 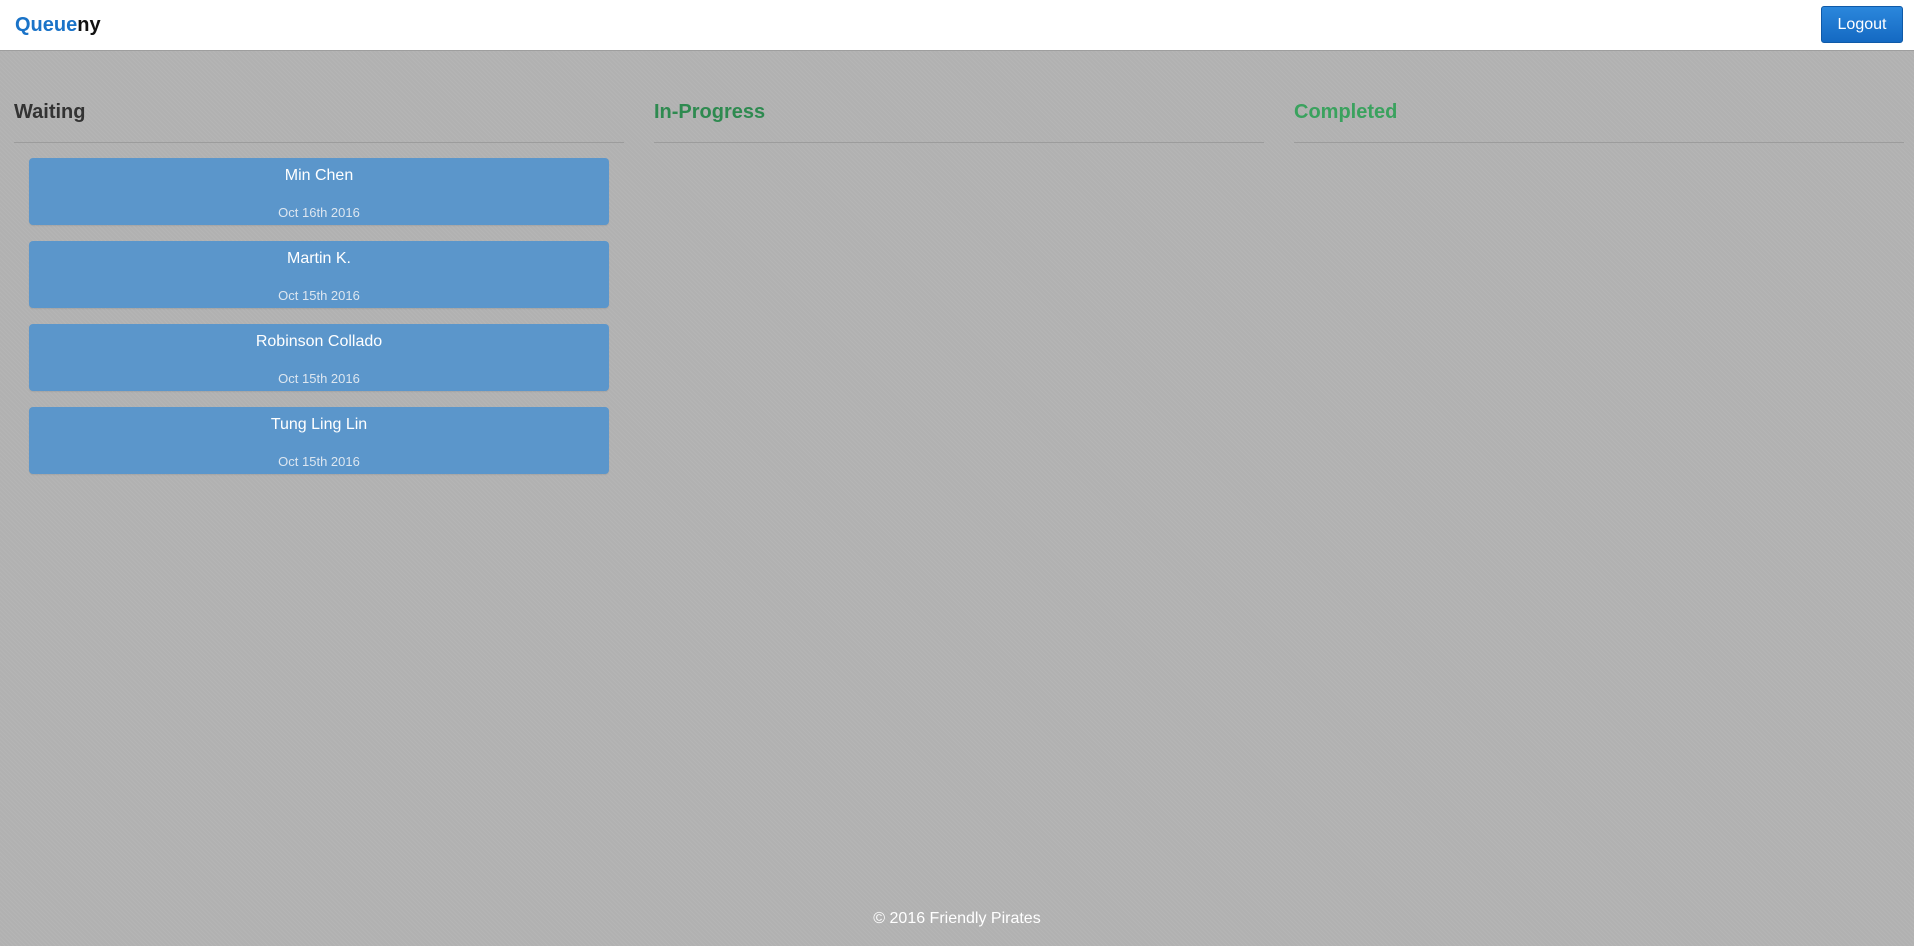 What do you see at coordinates (319, 212) in the screenshot?
I see `card-date: Oct 16th 2016` at bounding box center [319, 212].